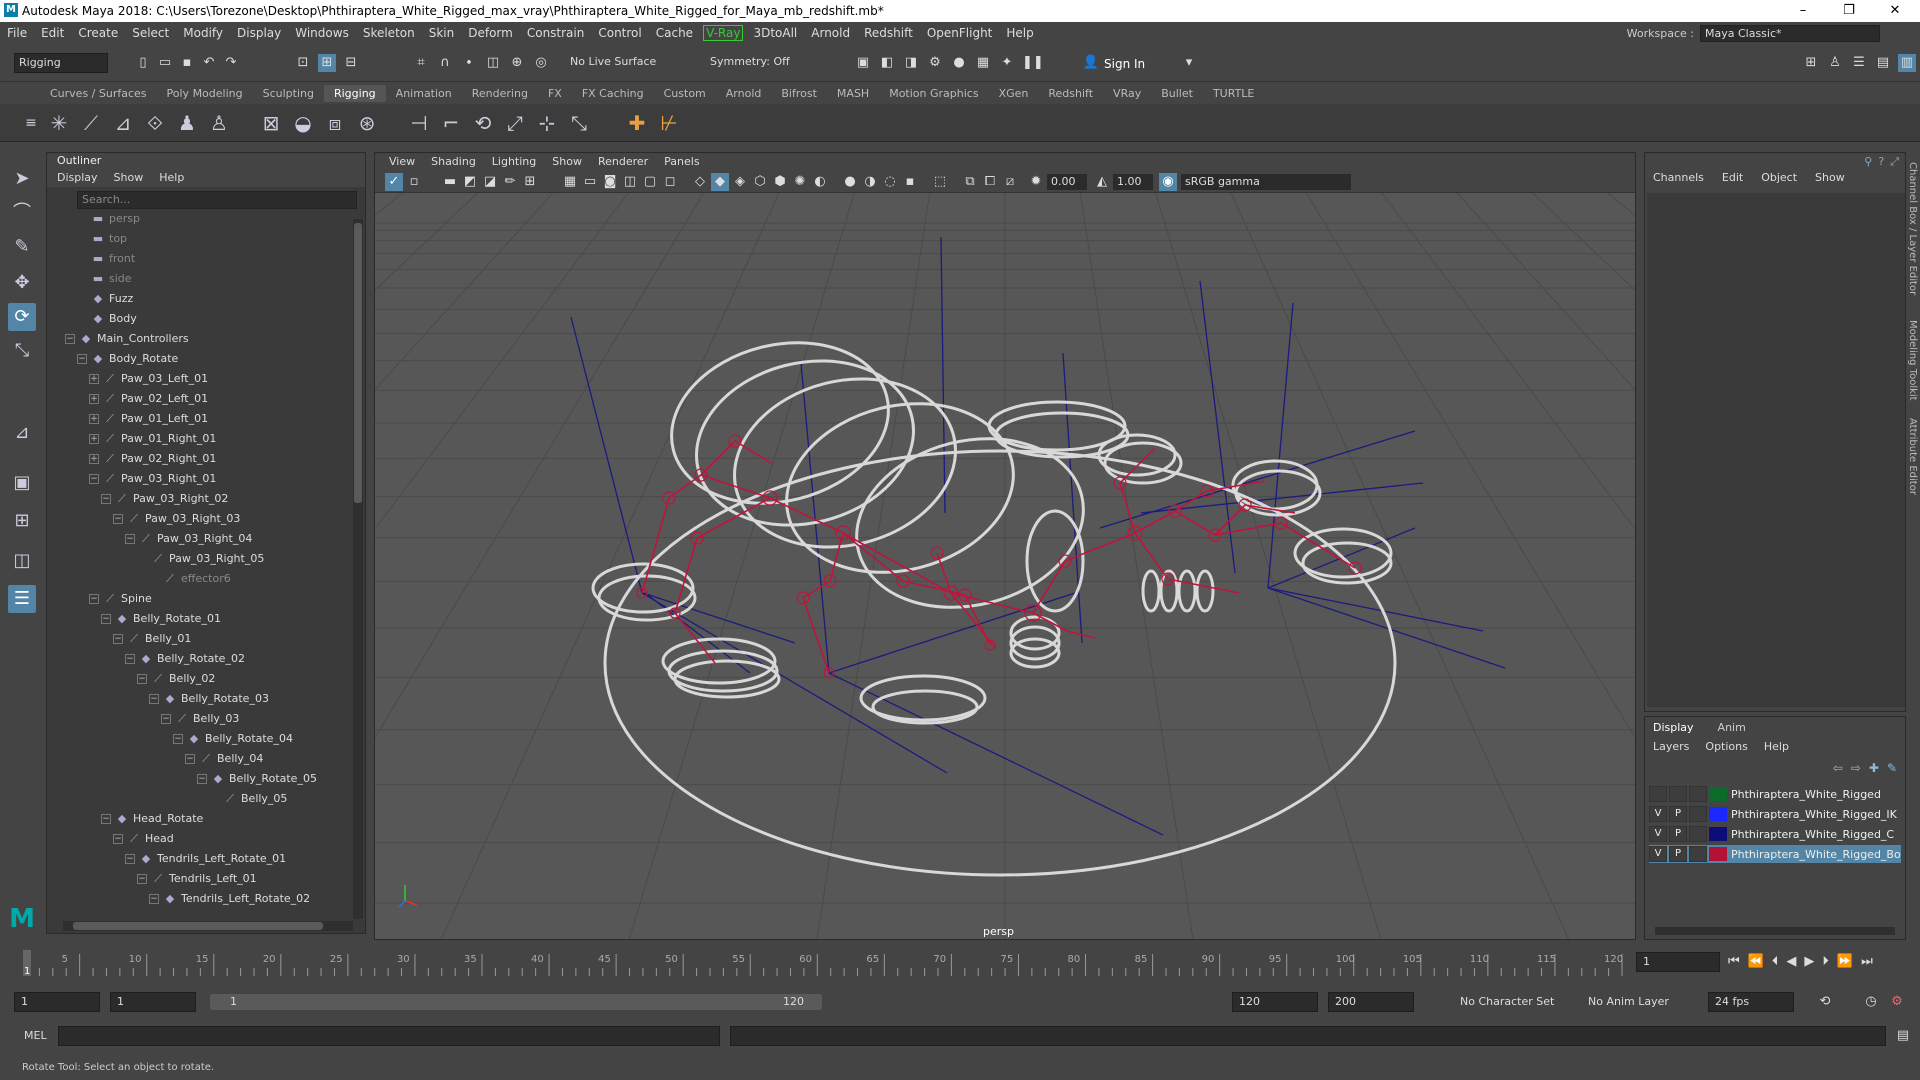 The width and height of the screenshot is (1920, 1080). I want to click on outliner-item: − ⟋ Paw_03_Right_03, so click(176, 519).